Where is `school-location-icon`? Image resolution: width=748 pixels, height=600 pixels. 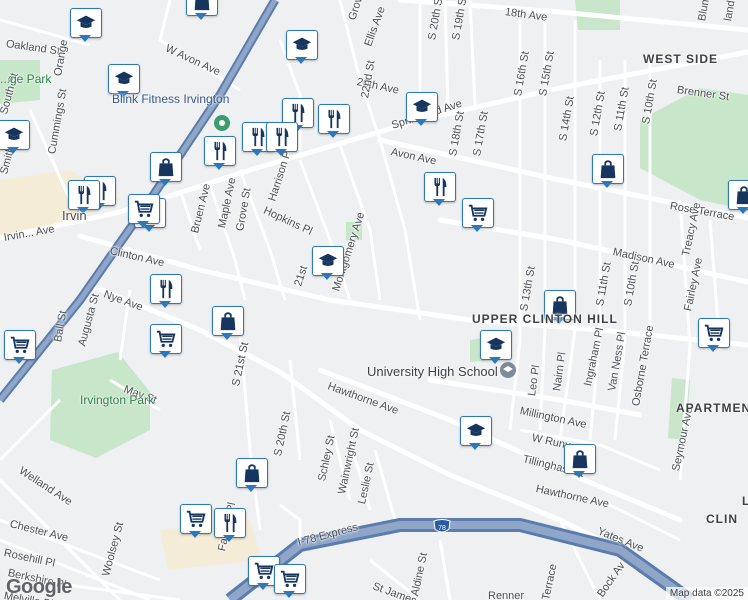 school-location-icon is located at coordinates (508, 370).